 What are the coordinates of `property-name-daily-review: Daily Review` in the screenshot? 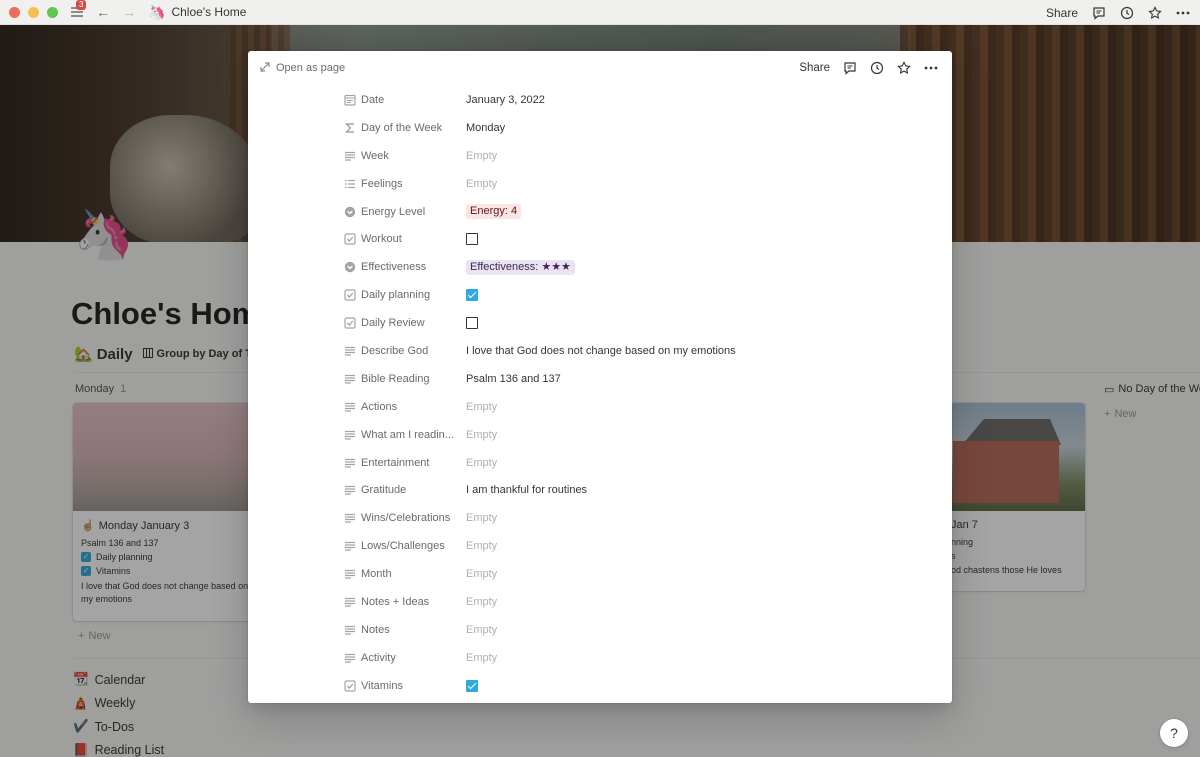 It's located at (404, 323).